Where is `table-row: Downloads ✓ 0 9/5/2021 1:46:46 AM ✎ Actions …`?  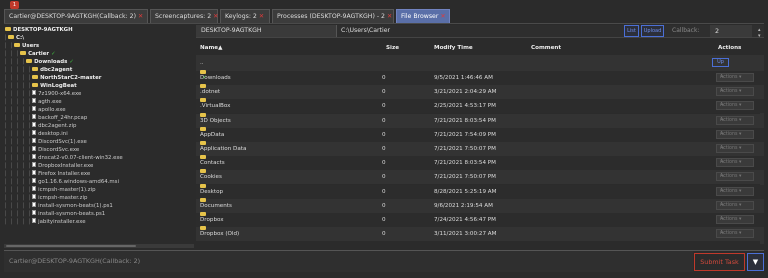
table-row: Downloads ✓ 0 9/5/2021 1:46:46 AM ✎ Actions … is located at coordinates (480, 77).